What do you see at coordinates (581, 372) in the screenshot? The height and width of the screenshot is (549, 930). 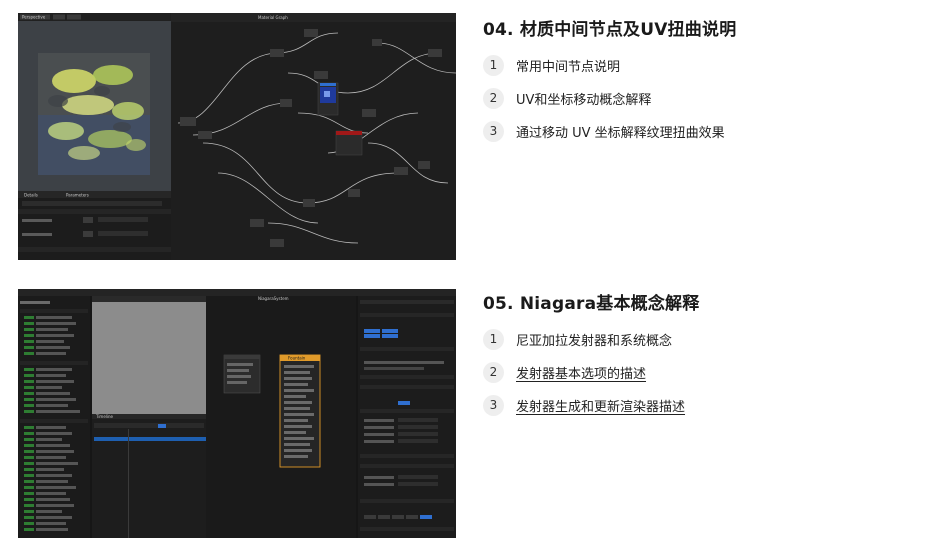 I see `item-link-label: 发射器基本选项的描述` at bounding box center [581, 372].